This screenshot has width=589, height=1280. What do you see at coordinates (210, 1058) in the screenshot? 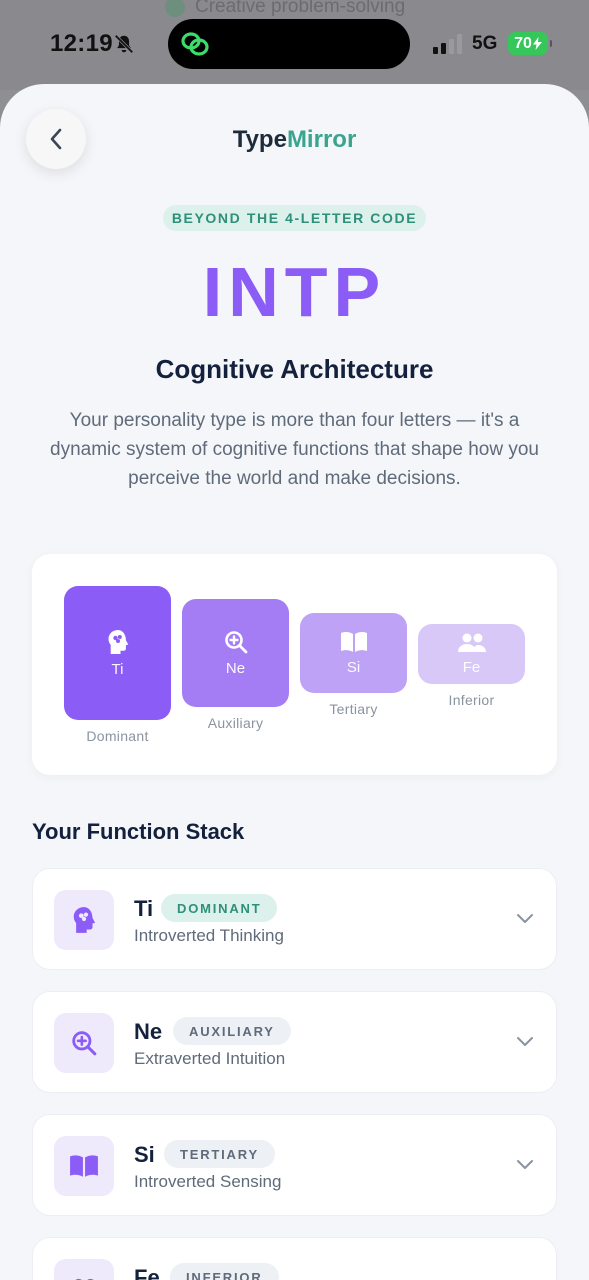
I see `function-full-name: Extraverted Intuition` at bounding box center [210, 1058].